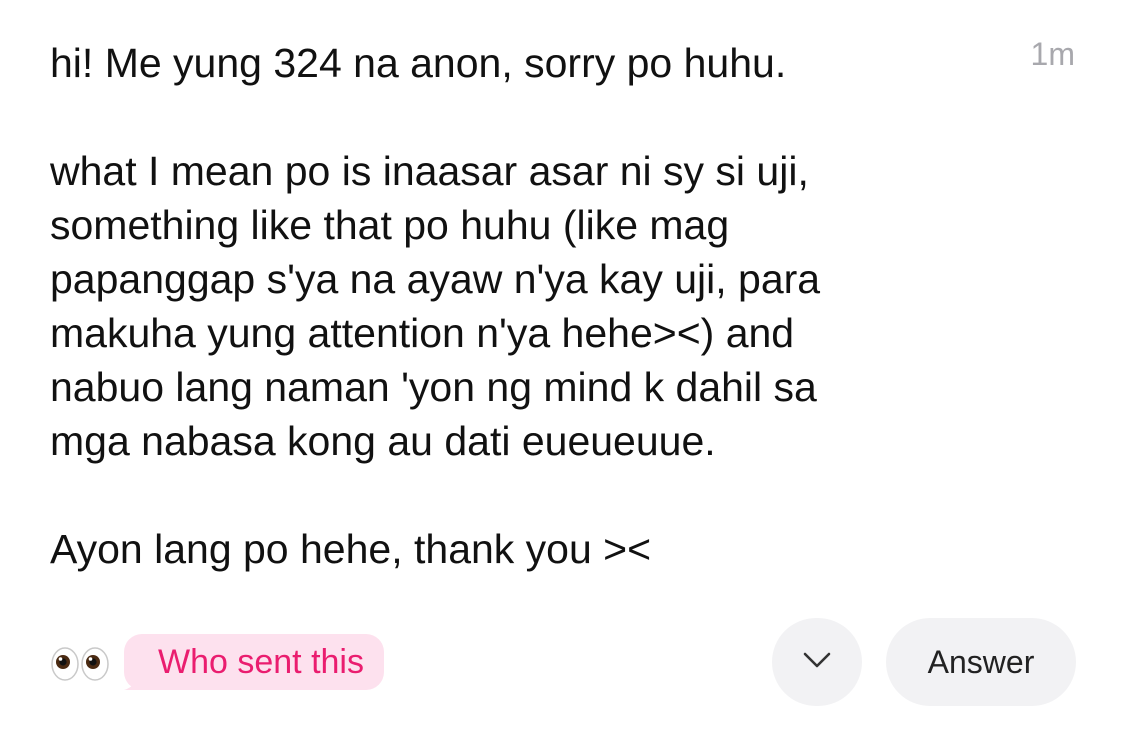 The height and width of the screenshot is (753, 1125). What do you see at coordinates (418, 63) in the screenshot?
I see `message-paragraph-greeting: hi! Me yung 324 na anon, sorry po huhu.` at bounding box center [418, 63].